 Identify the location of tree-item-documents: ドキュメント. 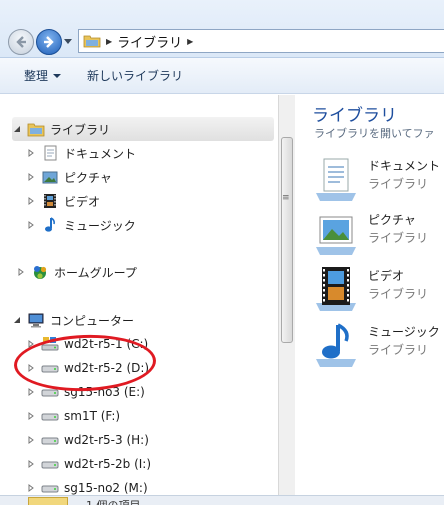
(81, 153).